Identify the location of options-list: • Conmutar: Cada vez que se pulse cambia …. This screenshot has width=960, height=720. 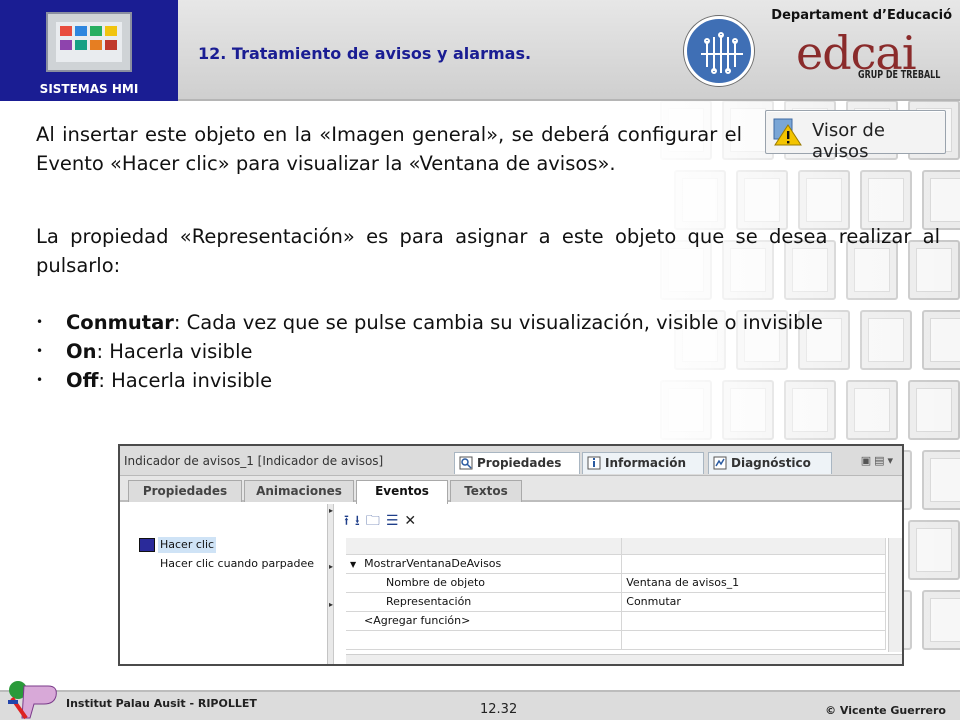
(488, 351).